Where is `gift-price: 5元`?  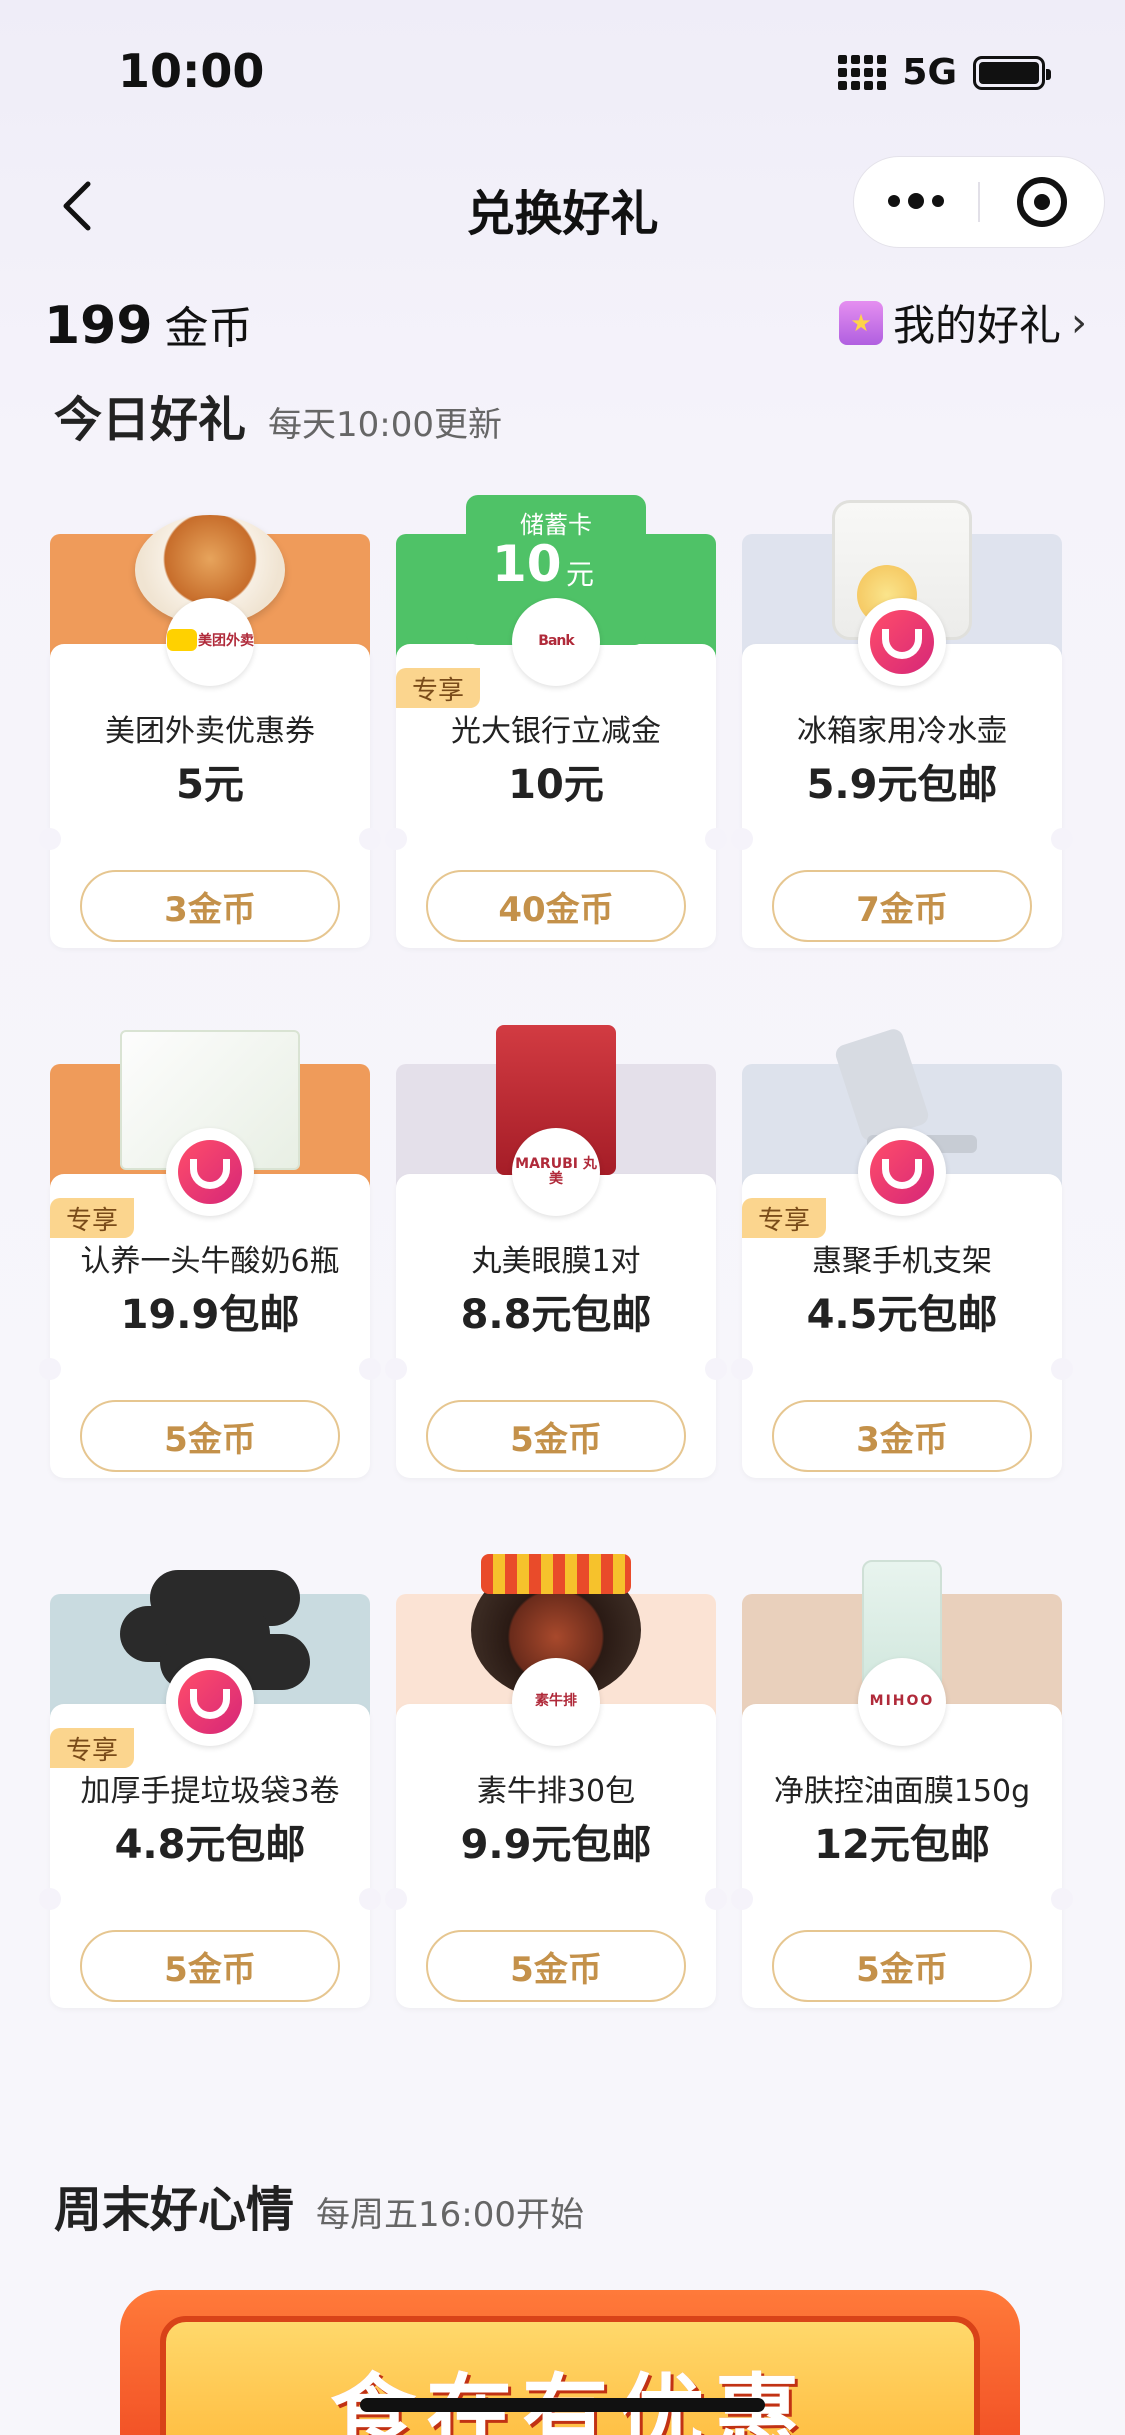 gift-price: 5元 is located at coordinates (210, 785).